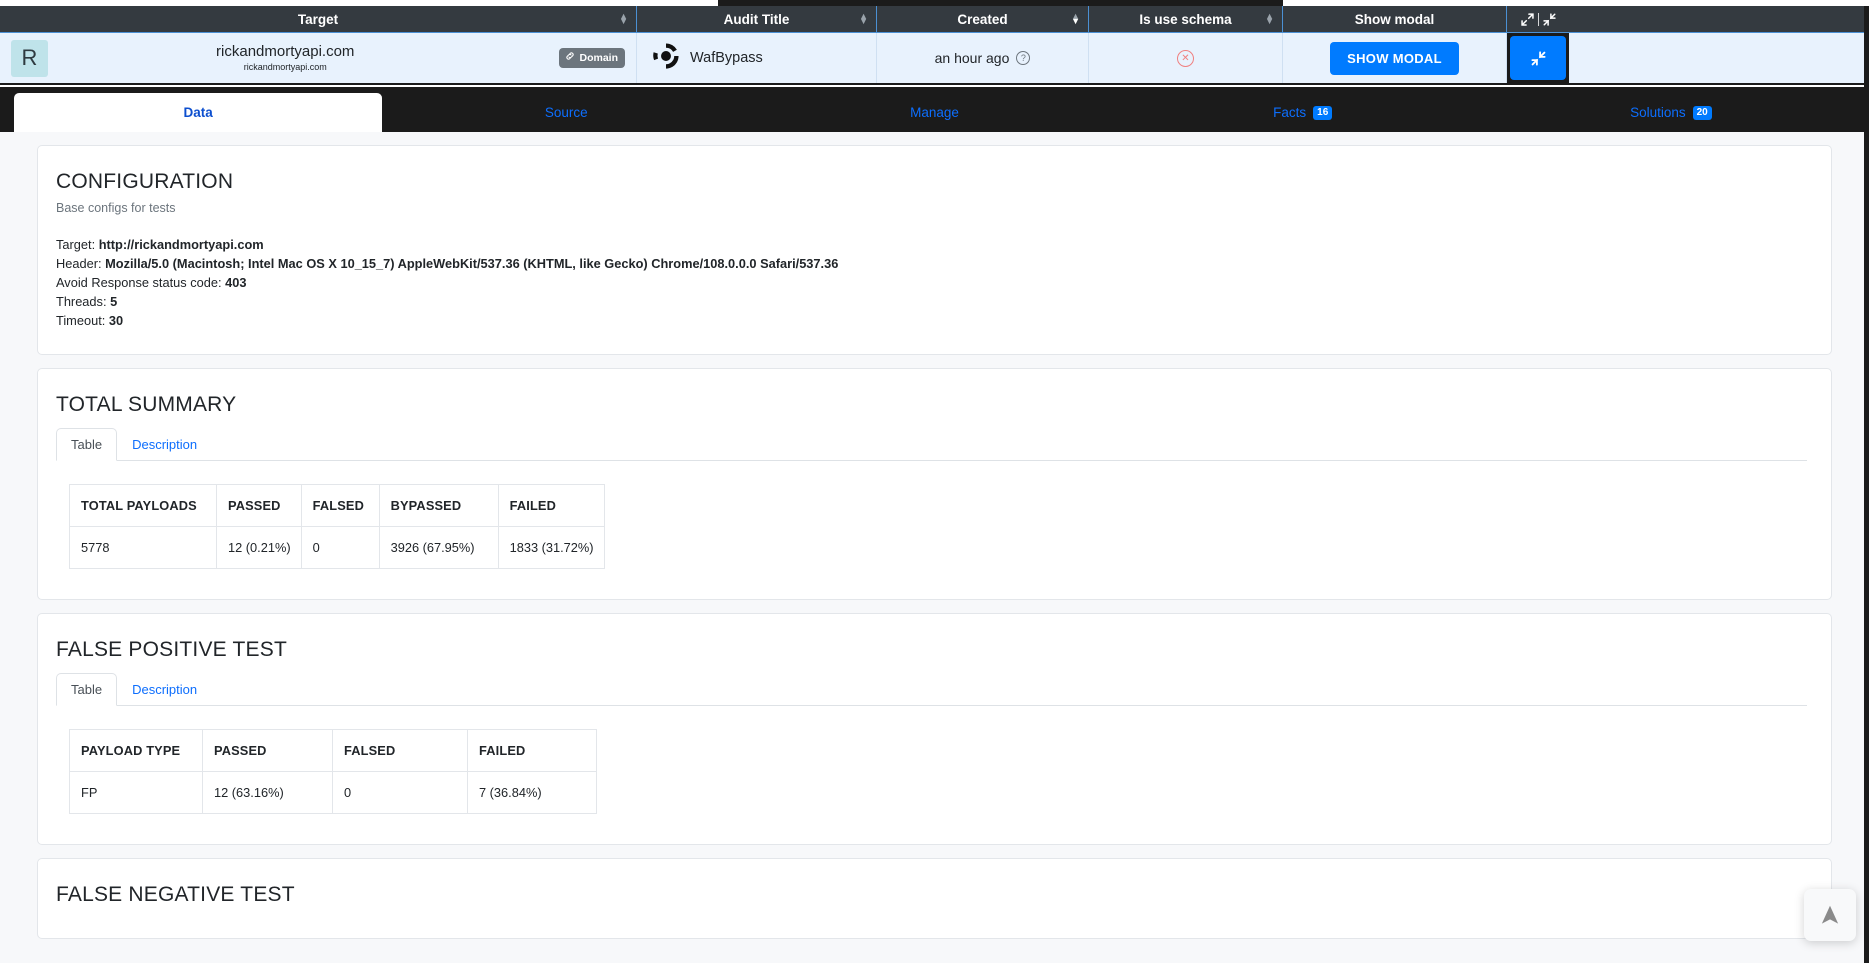 The width and height of the screenshot is (1869, 963). I want to click on tab-source: Source, so click(566, 112).